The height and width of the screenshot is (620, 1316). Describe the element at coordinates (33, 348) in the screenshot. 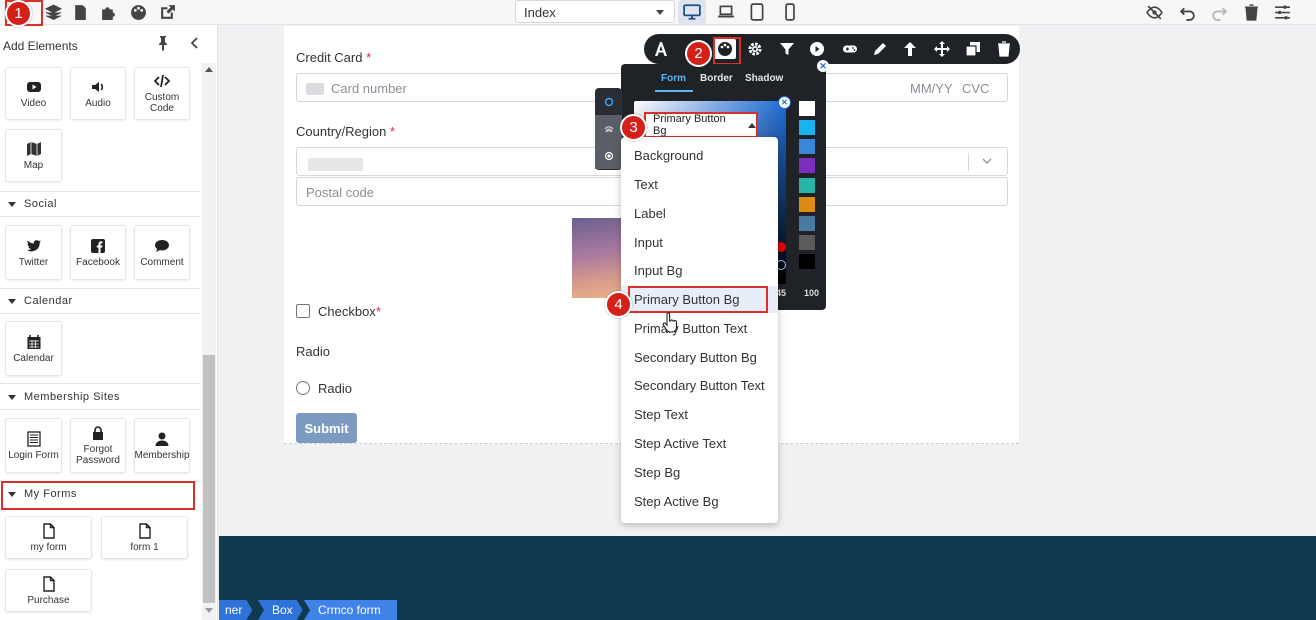

I see `element-calendar: Calendar` at that location.